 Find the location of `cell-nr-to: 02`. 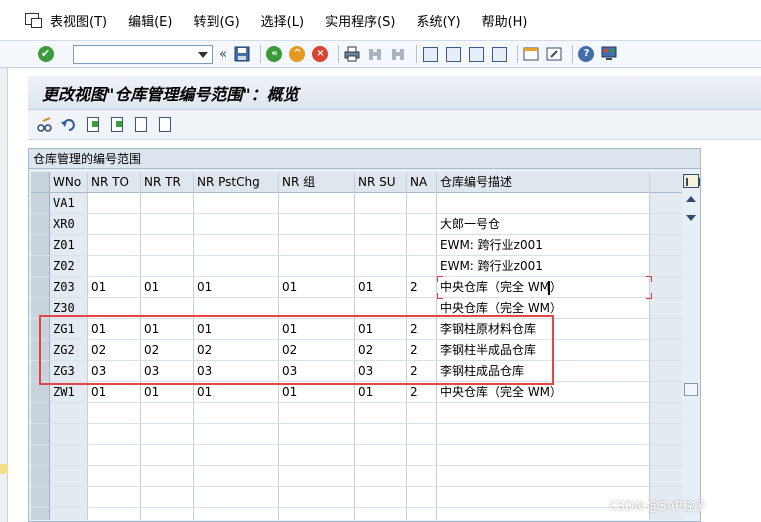

cell-nr-to: 02 is located at coordinates (114, 350).